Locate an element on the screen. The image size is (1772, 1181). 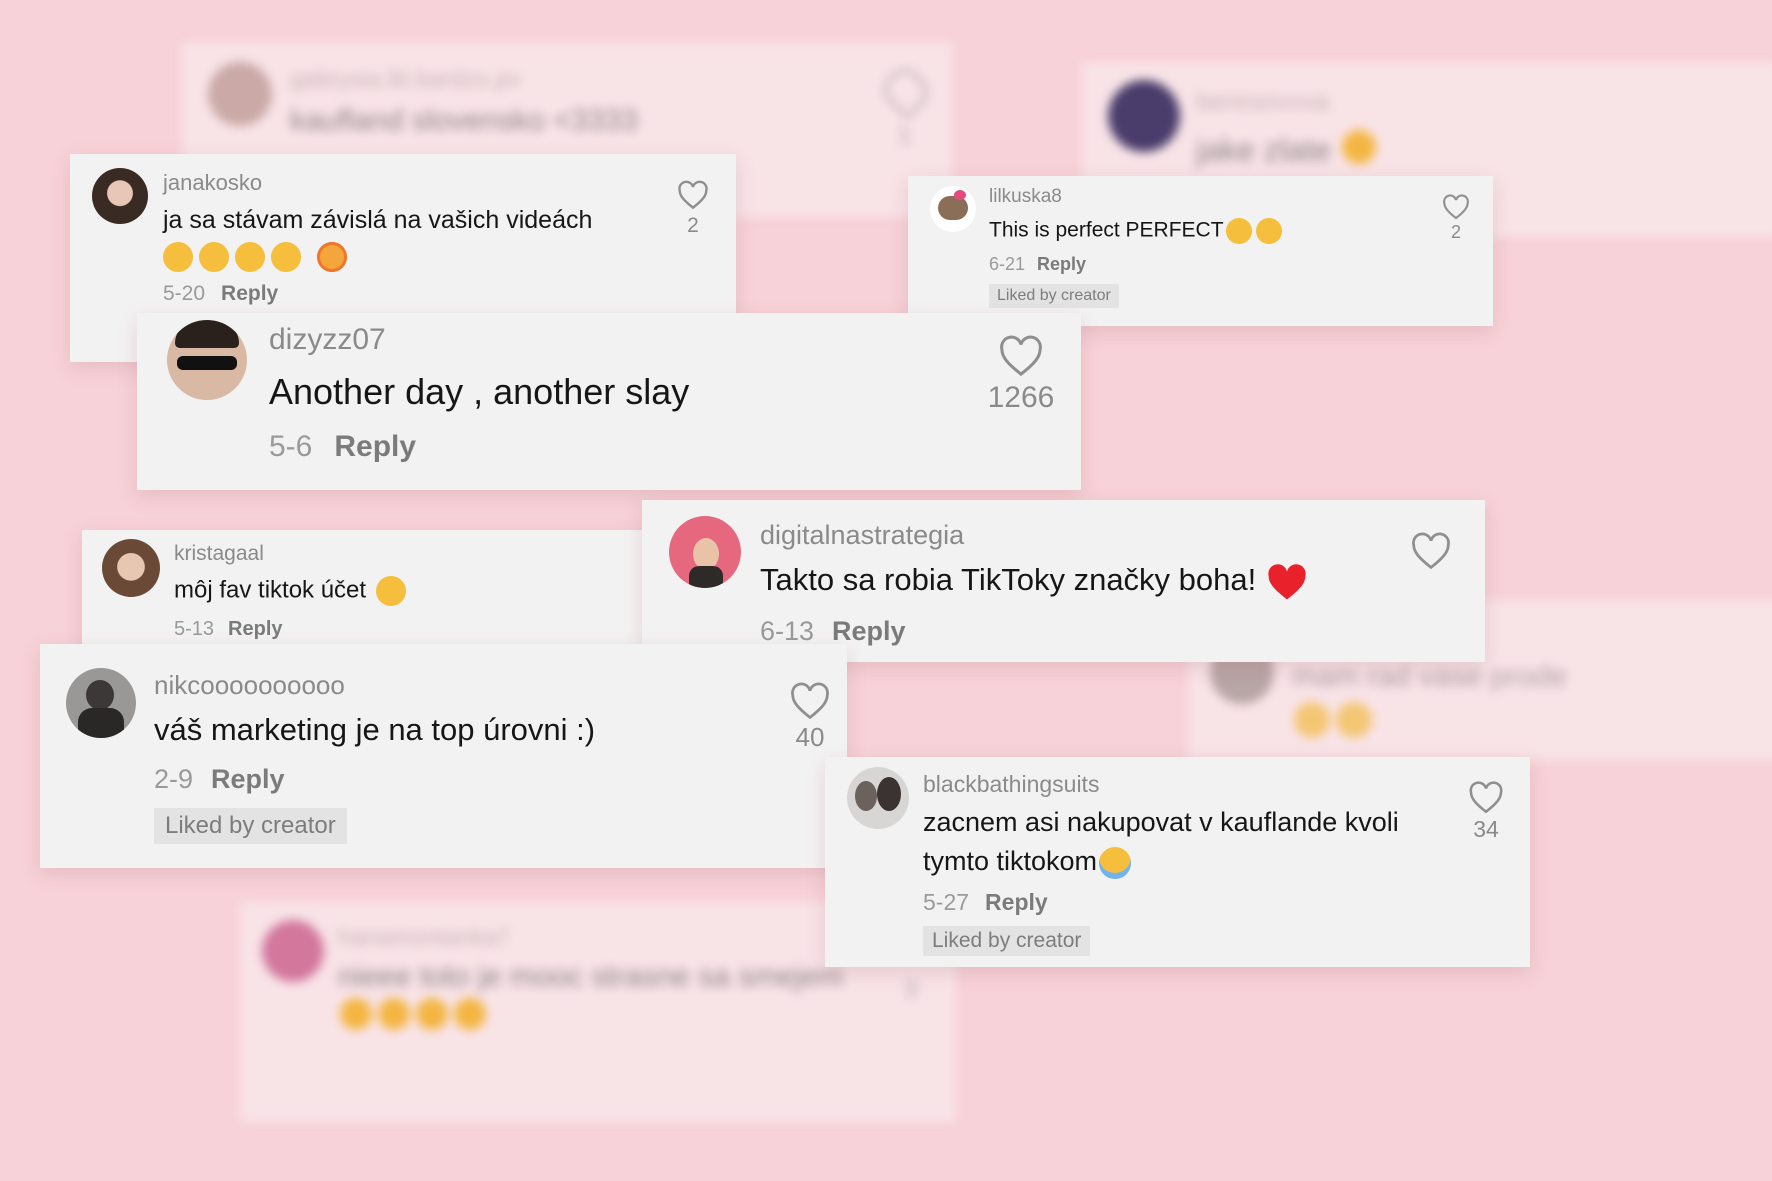
like-button is located at coordinates (1431, 551).